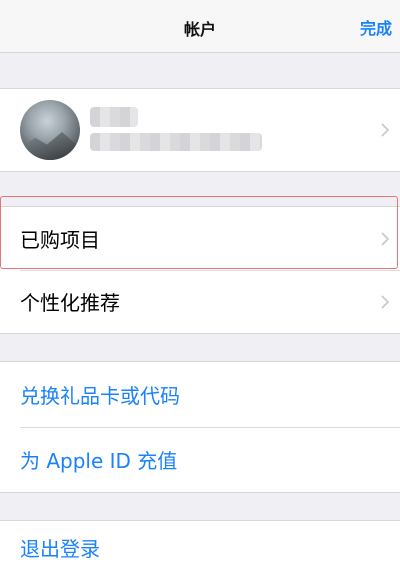 The height and width of the screenshot is (567, 400). I want to click on avatar, so click(50, 130).